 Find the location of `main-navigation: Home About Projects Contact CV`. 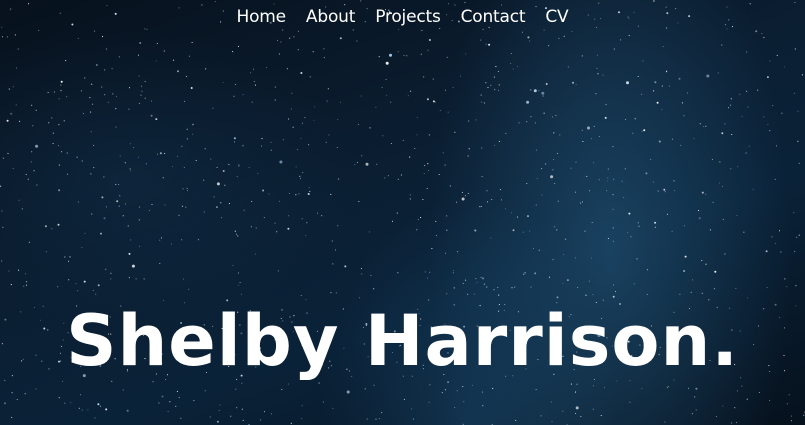

main-navigation: Home About Projects Contact CV is located at coordinates (402, 17).